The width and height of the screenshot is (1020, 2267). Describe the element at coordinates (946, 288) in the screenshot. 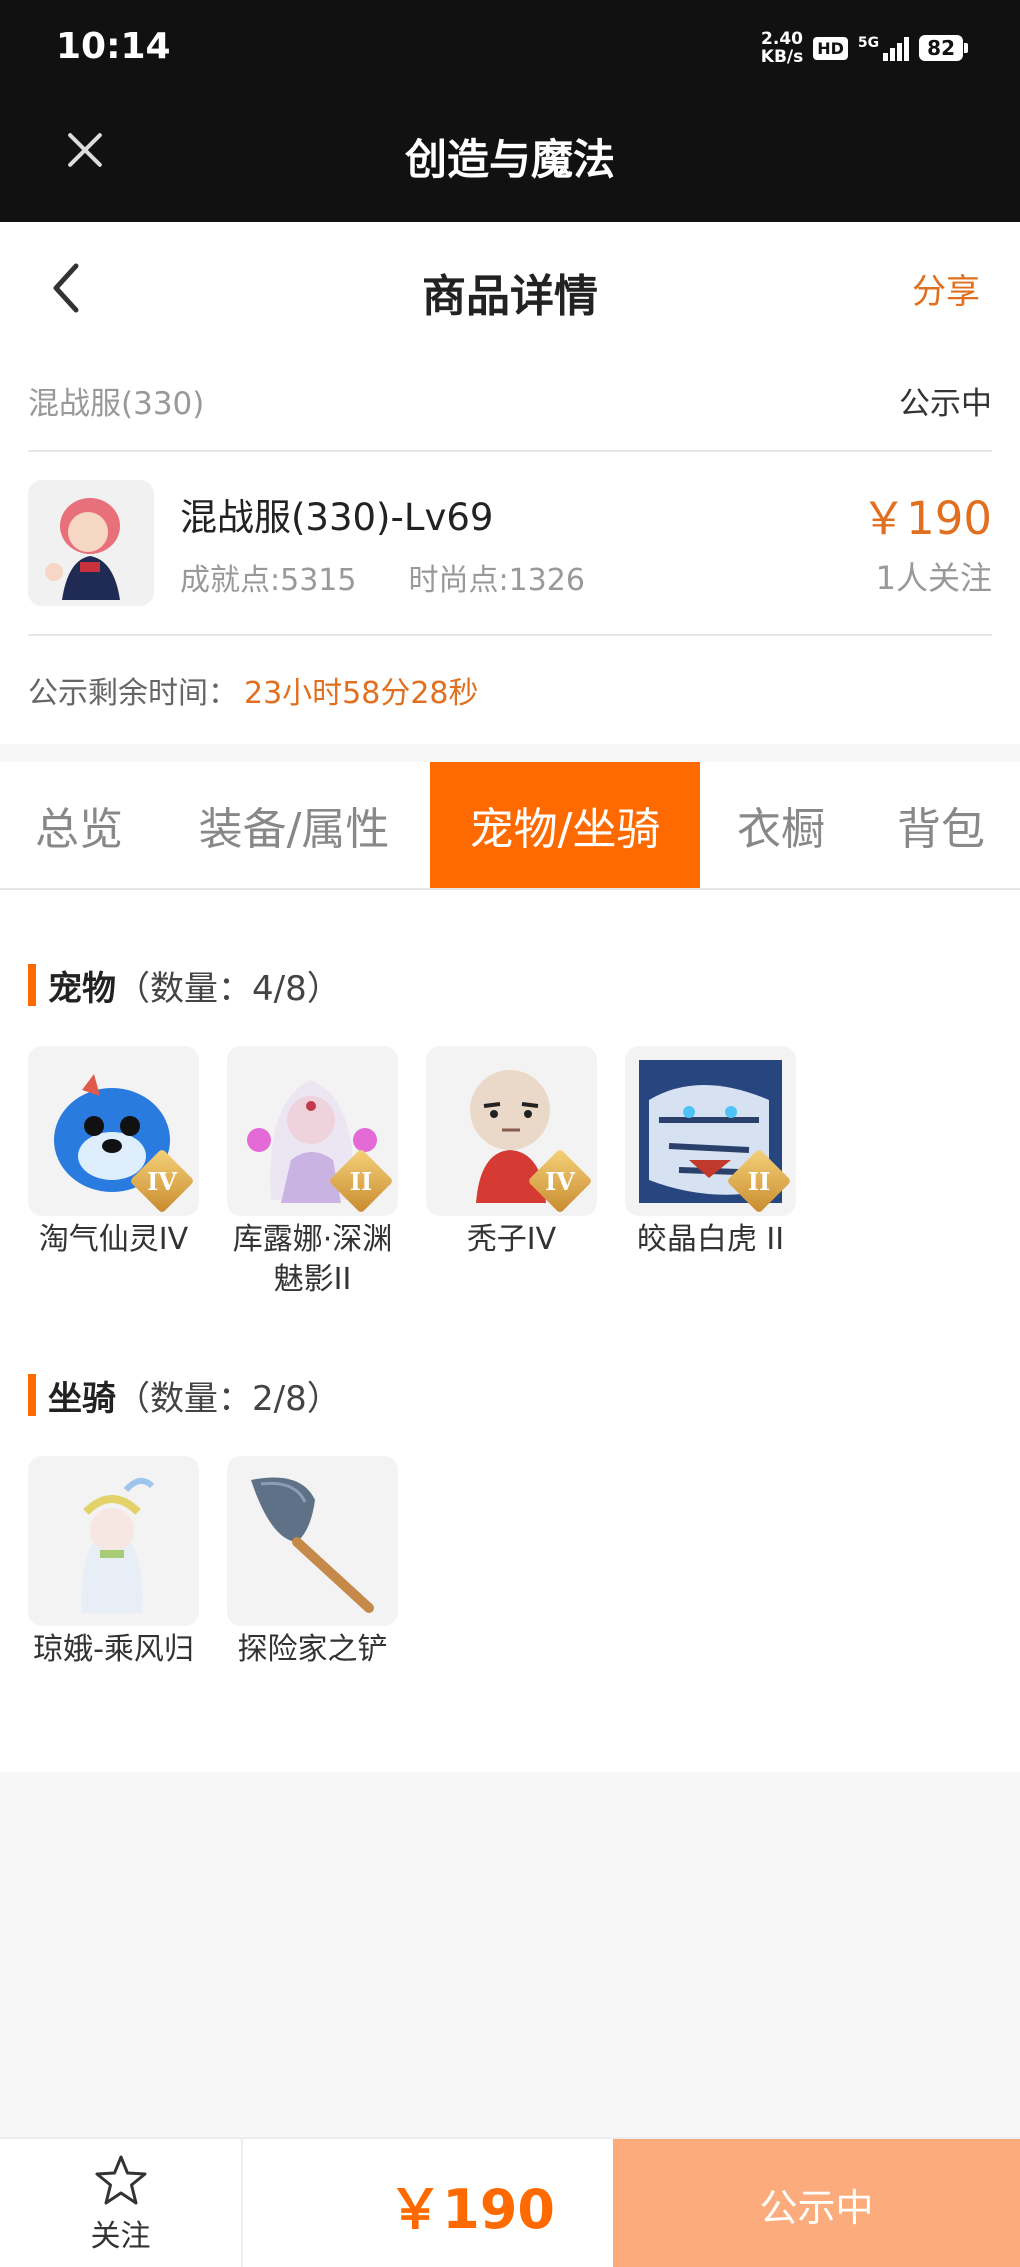

I see `share-button: 分享` at that location.